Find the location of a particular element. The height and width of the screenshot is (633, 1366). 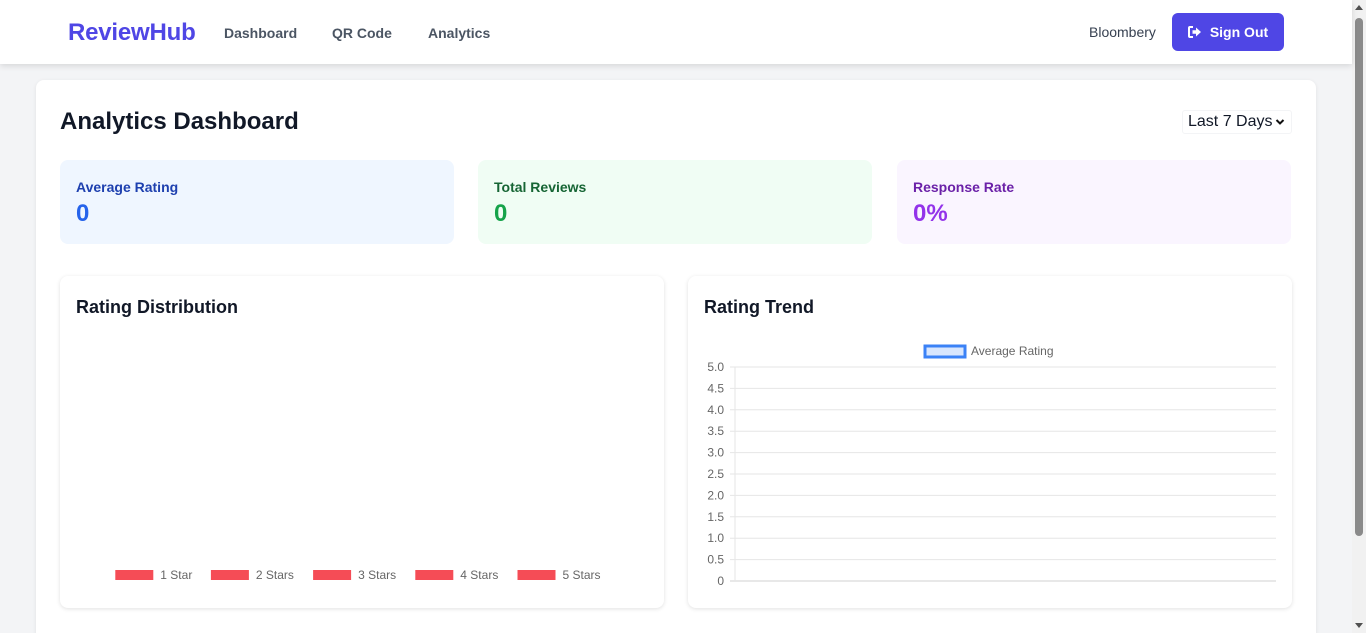

stat-label: Average Rating is located at coordinates (127, 187).